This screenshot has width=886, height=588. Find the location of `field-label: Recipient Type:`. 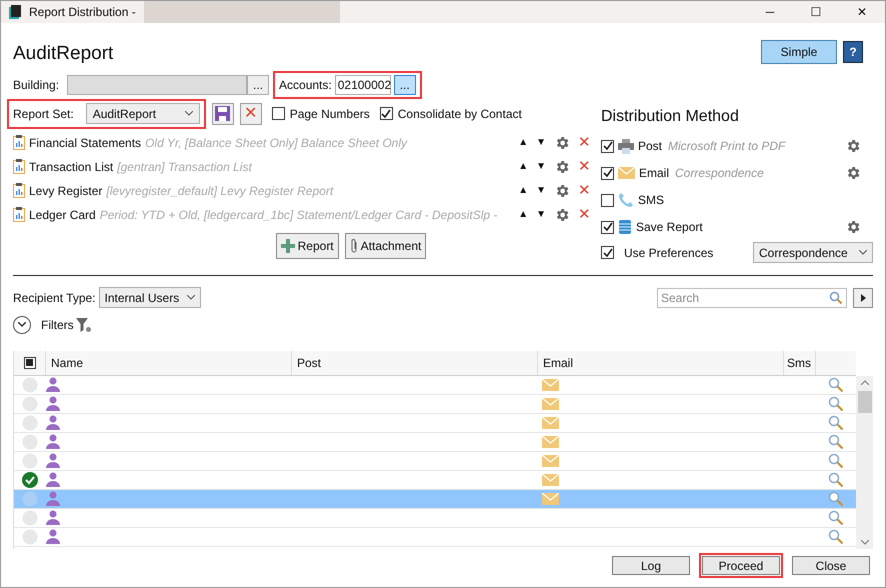

field-label: Recipient Type: is located at coordinates (54, 298).